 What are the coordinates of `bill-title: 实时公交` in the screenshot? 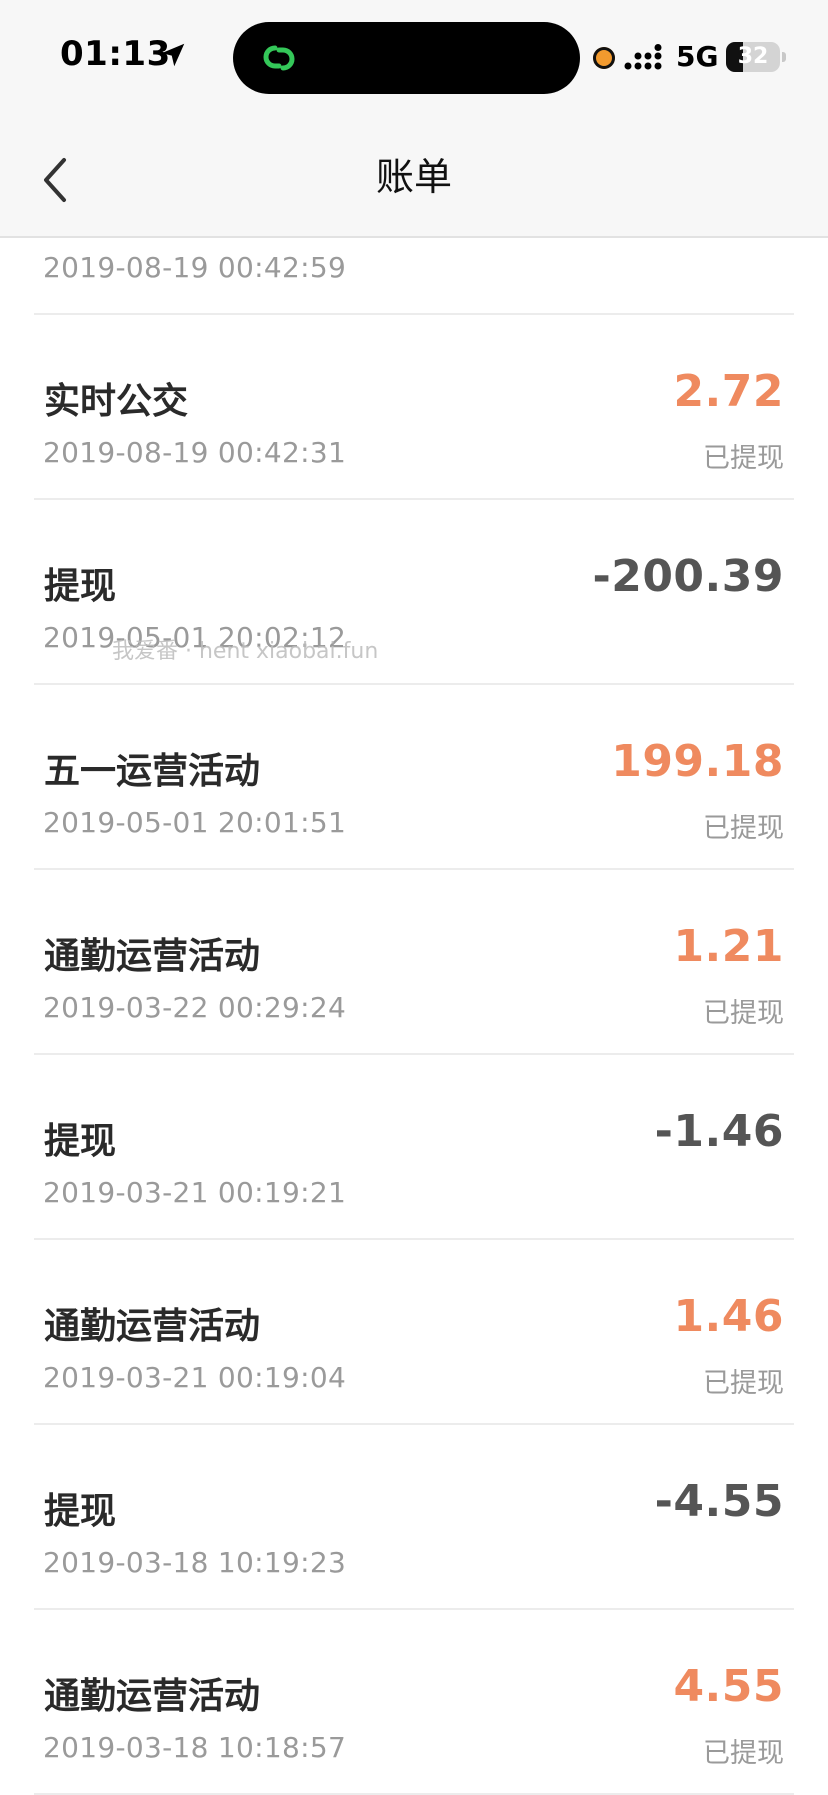 It's located at (116, 401).